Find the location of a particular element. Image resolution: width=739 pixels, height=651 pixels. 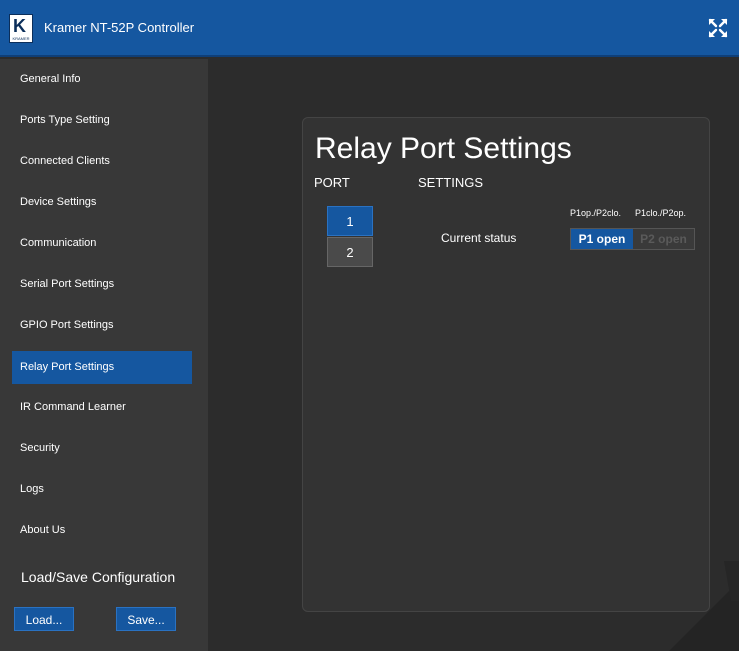

load-save-config-title: Load/Save Configuration is located at coordinates (98, 577).